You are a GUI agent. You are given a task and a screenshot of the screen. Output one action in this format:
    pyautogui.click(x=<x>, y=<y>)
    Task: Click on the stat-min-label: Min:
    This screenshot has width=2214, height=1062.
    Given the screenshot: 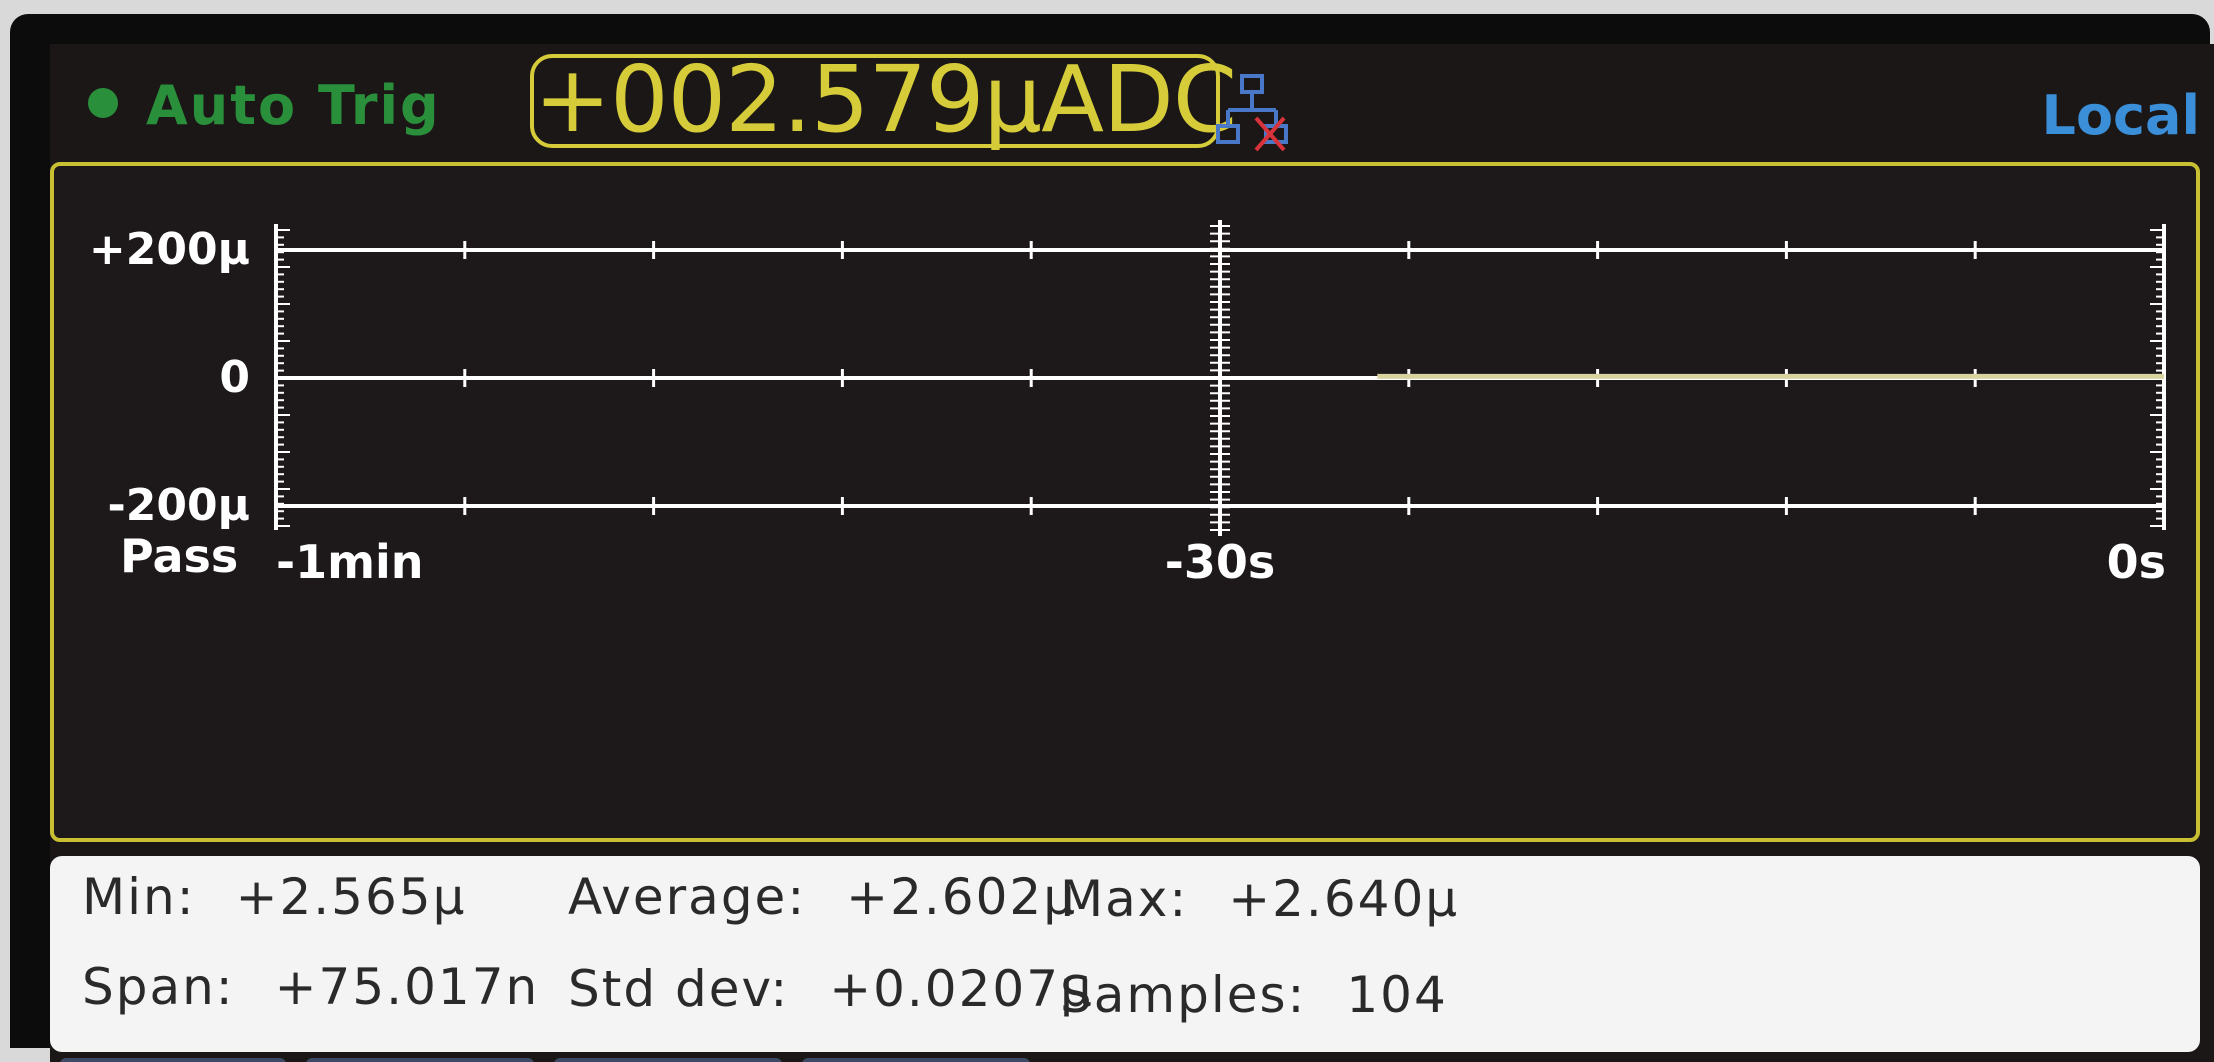 What is the action you would take?
    pyautogui.click(x=139, y=897)
    